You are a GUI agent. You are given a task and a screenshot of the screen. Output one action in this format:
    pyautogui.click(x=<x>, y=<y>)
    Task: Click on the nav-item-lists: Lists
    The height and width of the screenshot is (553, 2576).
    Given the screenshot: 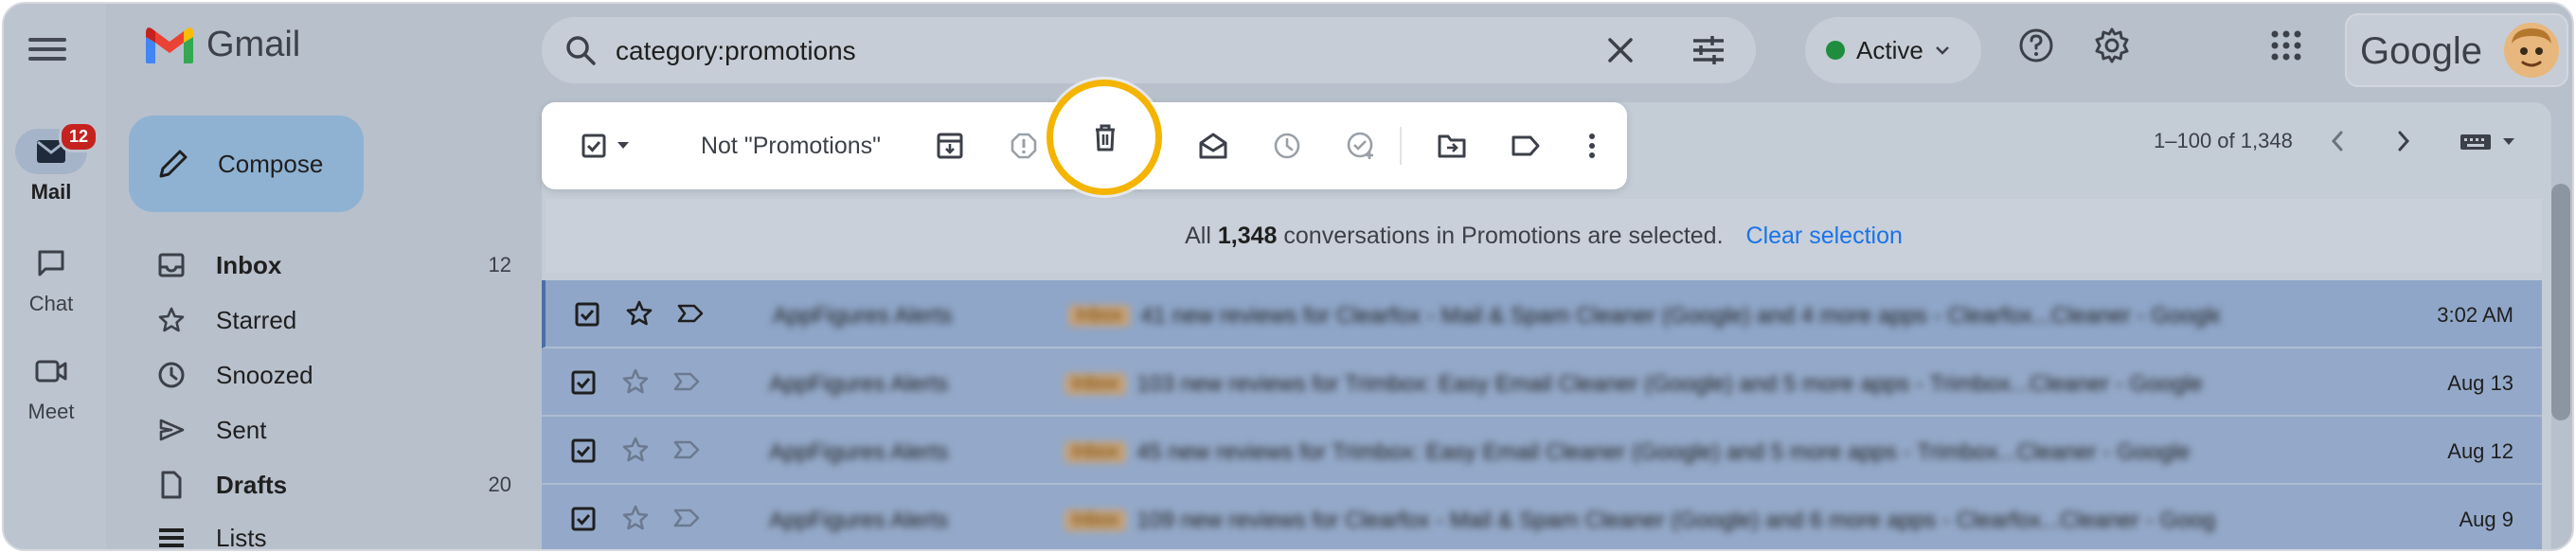 What is the action you would take?
    pyautogui.click(x=333, y=532)
    